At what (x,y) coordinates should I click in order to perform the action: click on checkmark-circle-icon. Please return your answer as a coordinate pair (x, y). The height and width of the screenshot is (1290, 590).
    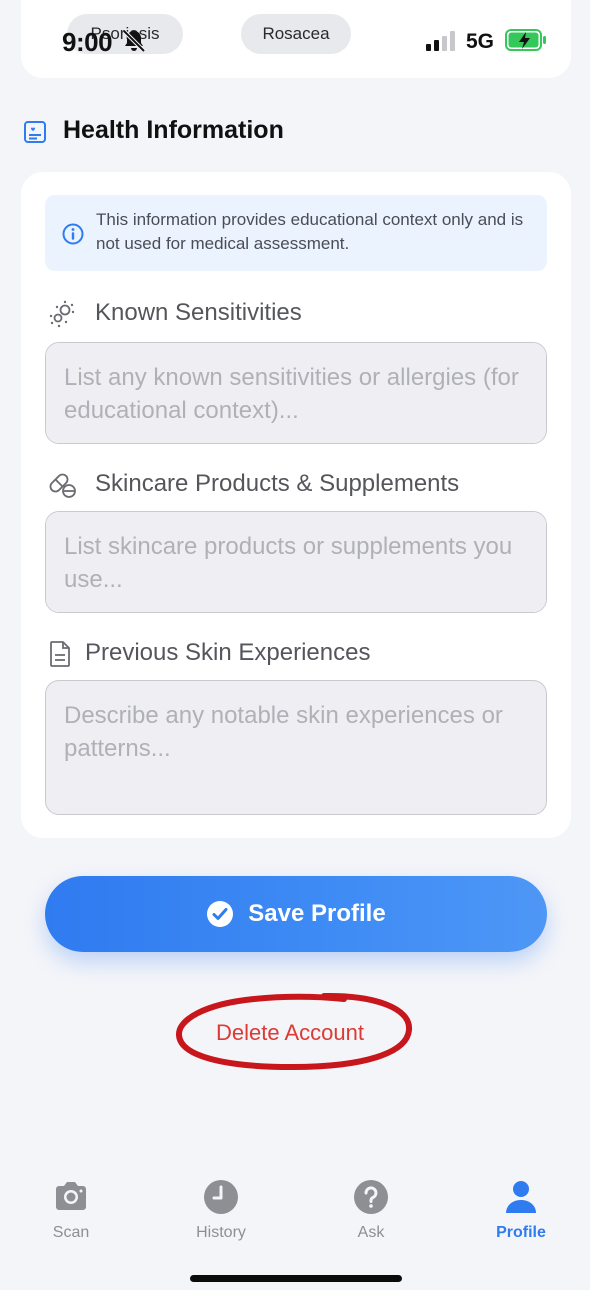
    Looking at the image, I should click on (220, 914).